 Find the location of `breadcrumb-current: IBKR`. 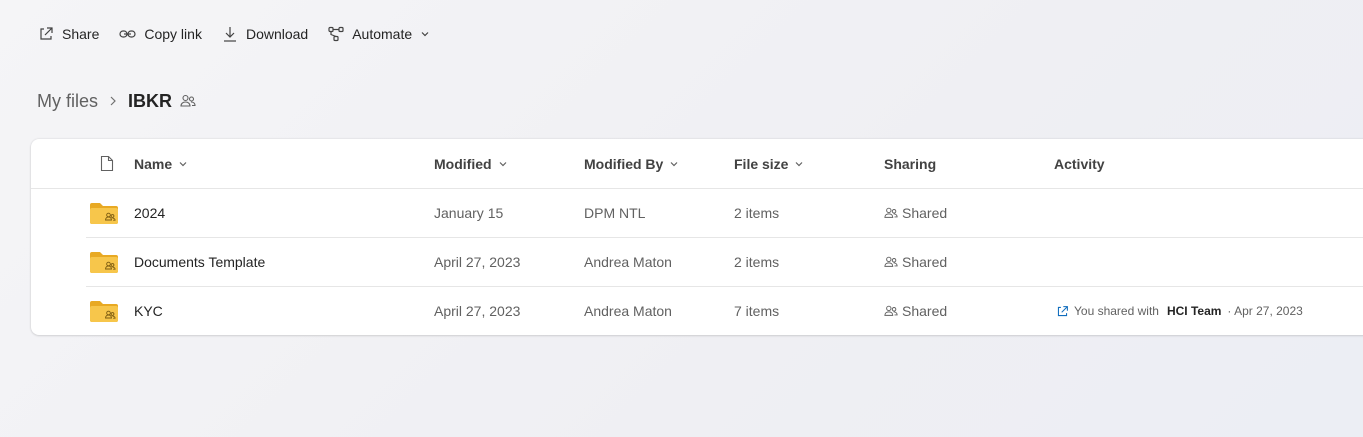

breadcrumb-current: IBKR is located at coordinates (150, 100).